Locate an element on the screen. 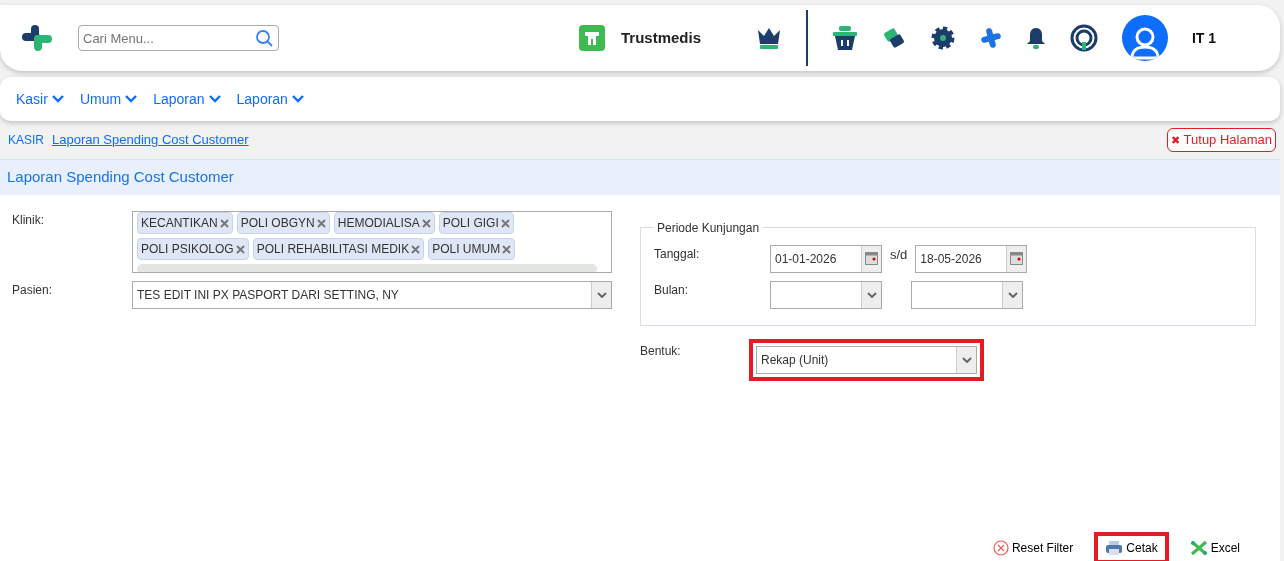 The width and height of the screenshot is (1284, 561). user-name: IT 1 is located at coordinates (1203, 38).